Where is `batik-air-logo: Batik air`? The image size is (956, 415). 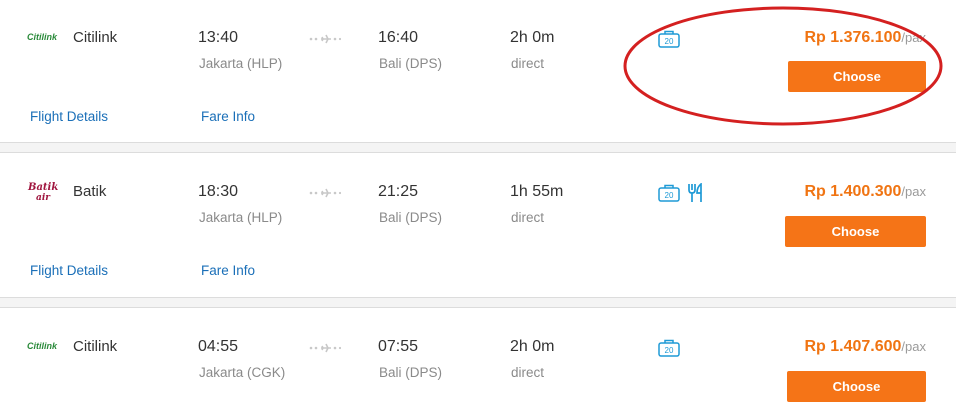
batik-air-logo: Batik air is located at coordinates (42, 192).